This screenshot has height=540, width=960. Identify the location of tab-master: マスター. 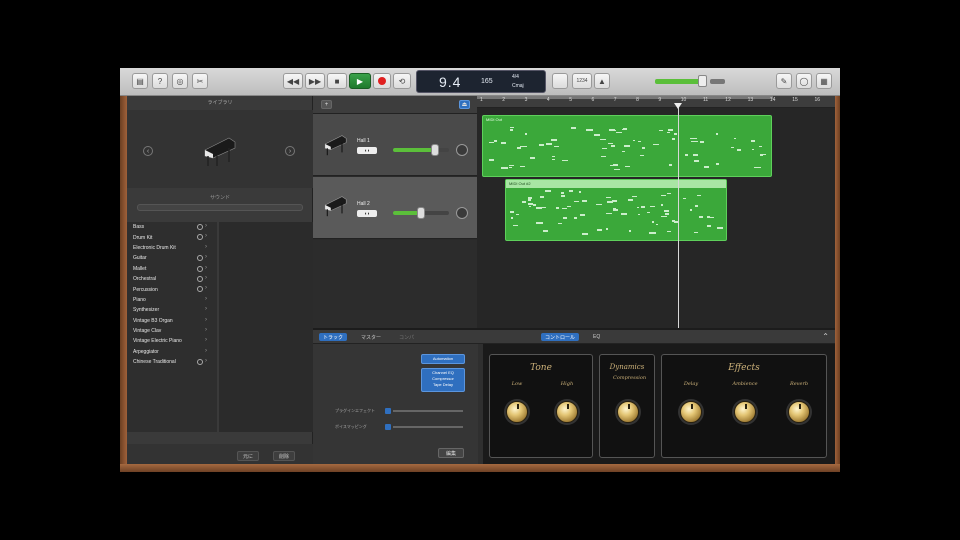
(371, 337).